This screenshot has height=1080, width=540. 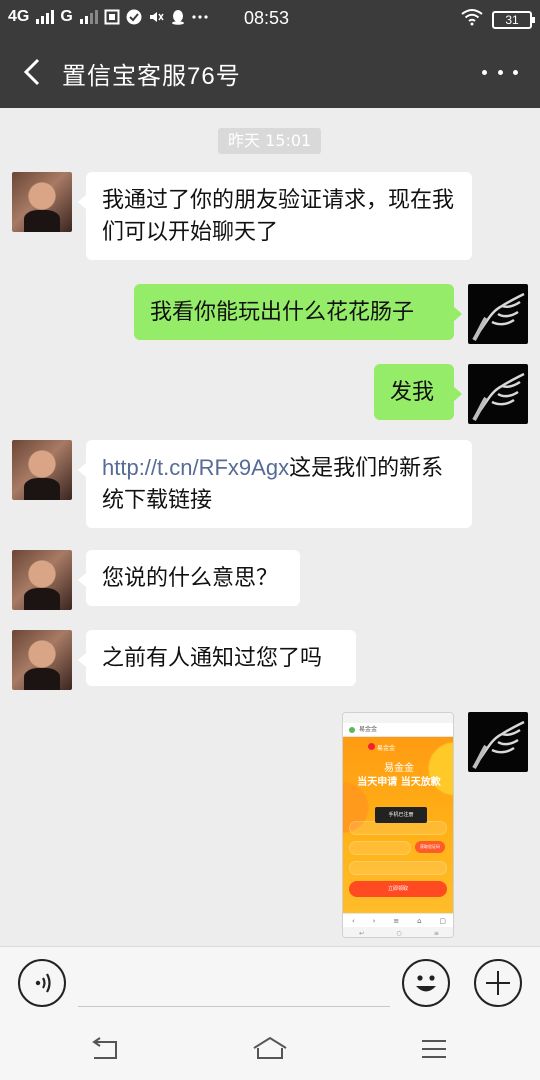 I want to click on check-circle-icon, so click(x=134, y=17).